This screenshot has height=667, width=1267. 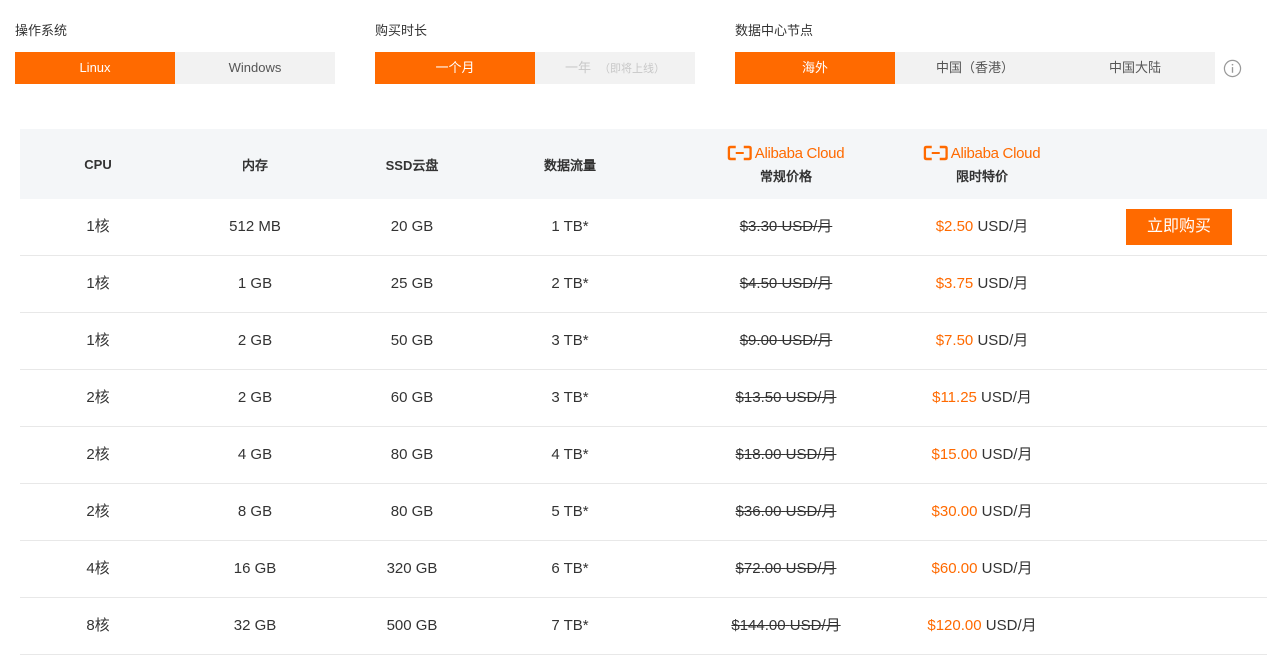 What do you see at coordinates (255, 226) in the screenshot?
I see `cell-memory: 512 MB` at bounding box center [255, 226].